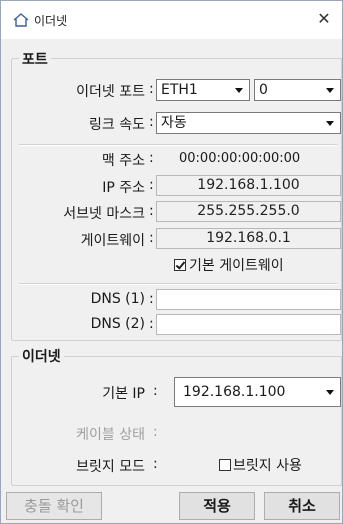 The width and height of the screenshot is (343, 524). What do you see at coordinates (217, 506) in the screenshot?
I see `apply-button: 적용` at bounding box center [217, 506].